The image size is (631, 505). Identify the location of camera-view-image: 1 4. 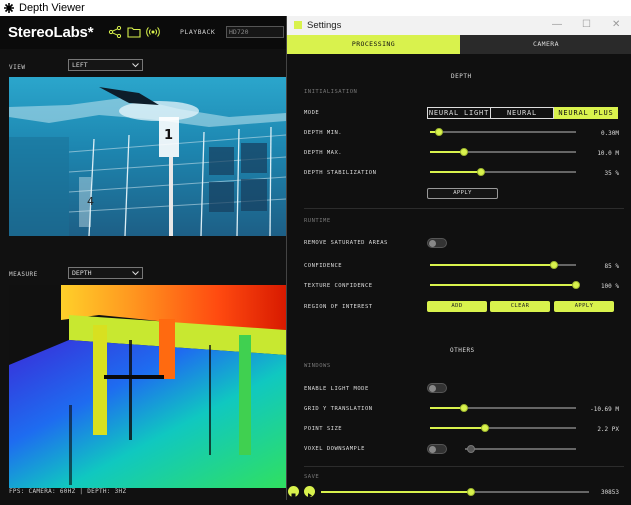
(147, 156).